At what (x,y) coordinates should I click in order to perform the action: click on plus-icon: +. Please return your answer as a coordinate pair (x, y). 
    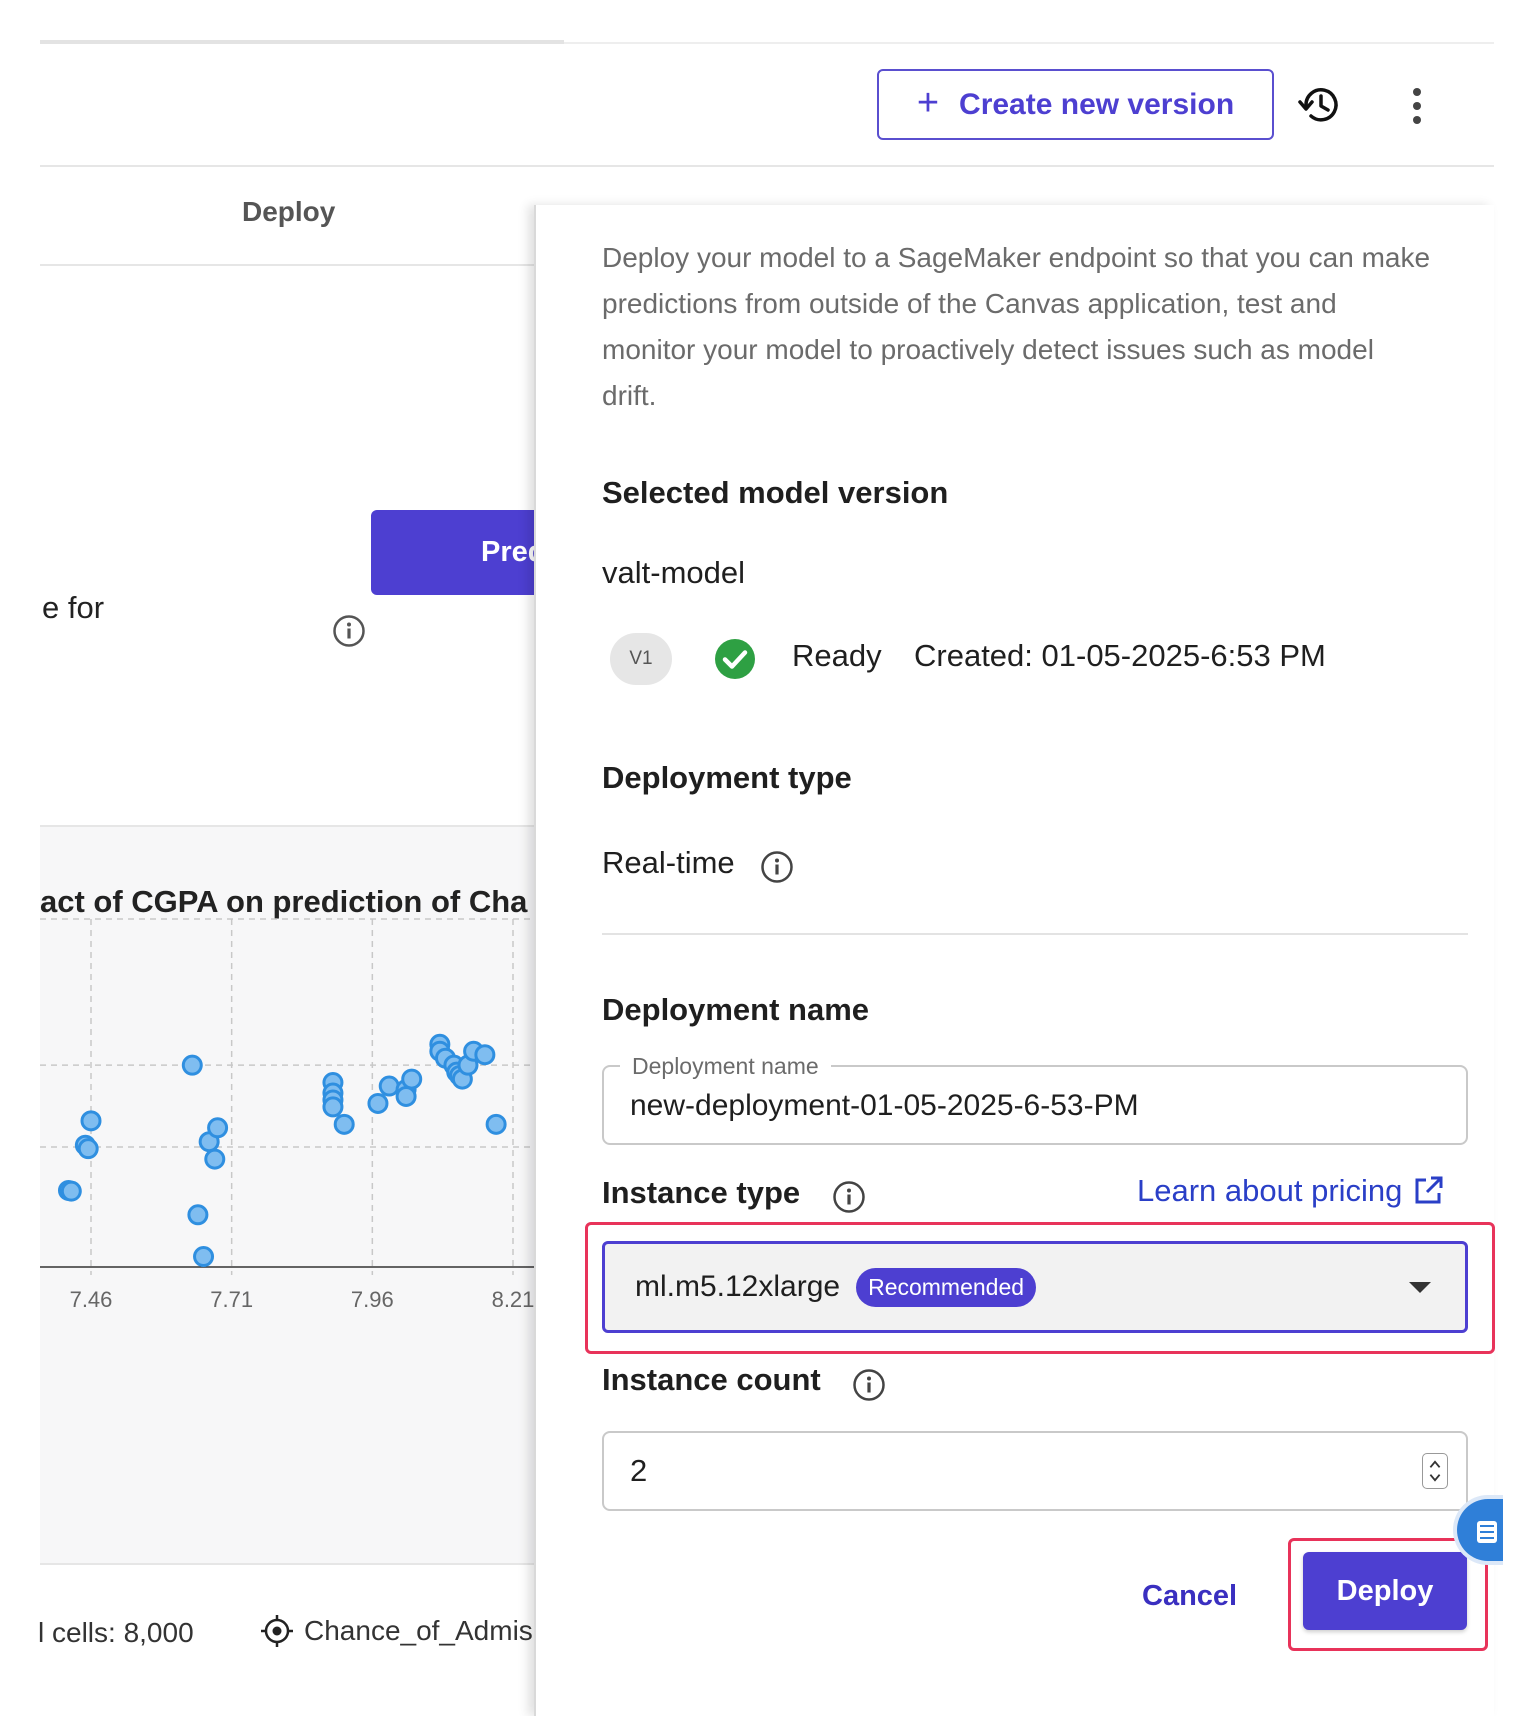
    Looking at the image, I should click on (928, 102).